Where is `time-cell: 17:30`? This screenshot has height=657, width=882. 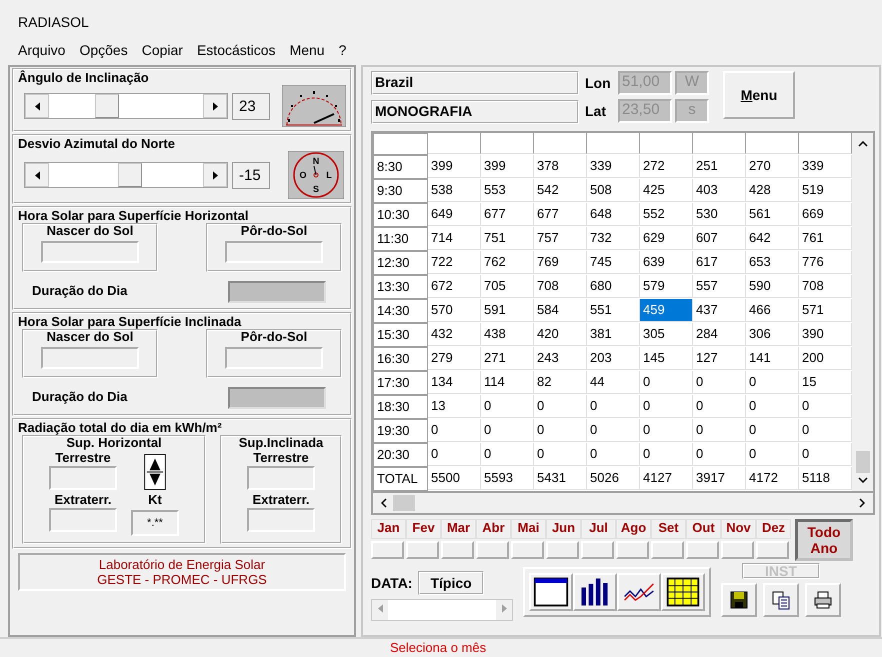
time-cell: 17:30 is located at coordinates (400, 383).